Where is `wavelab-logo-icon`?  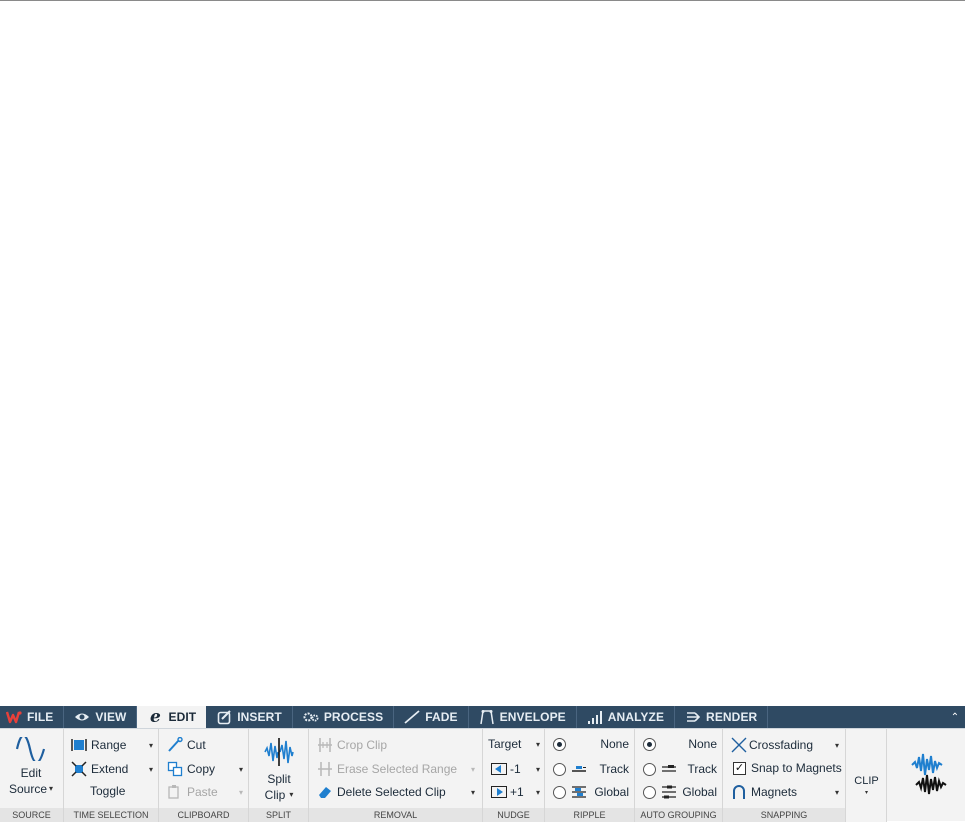
wavelab-logo-icon is located at coordinates (14, 717).